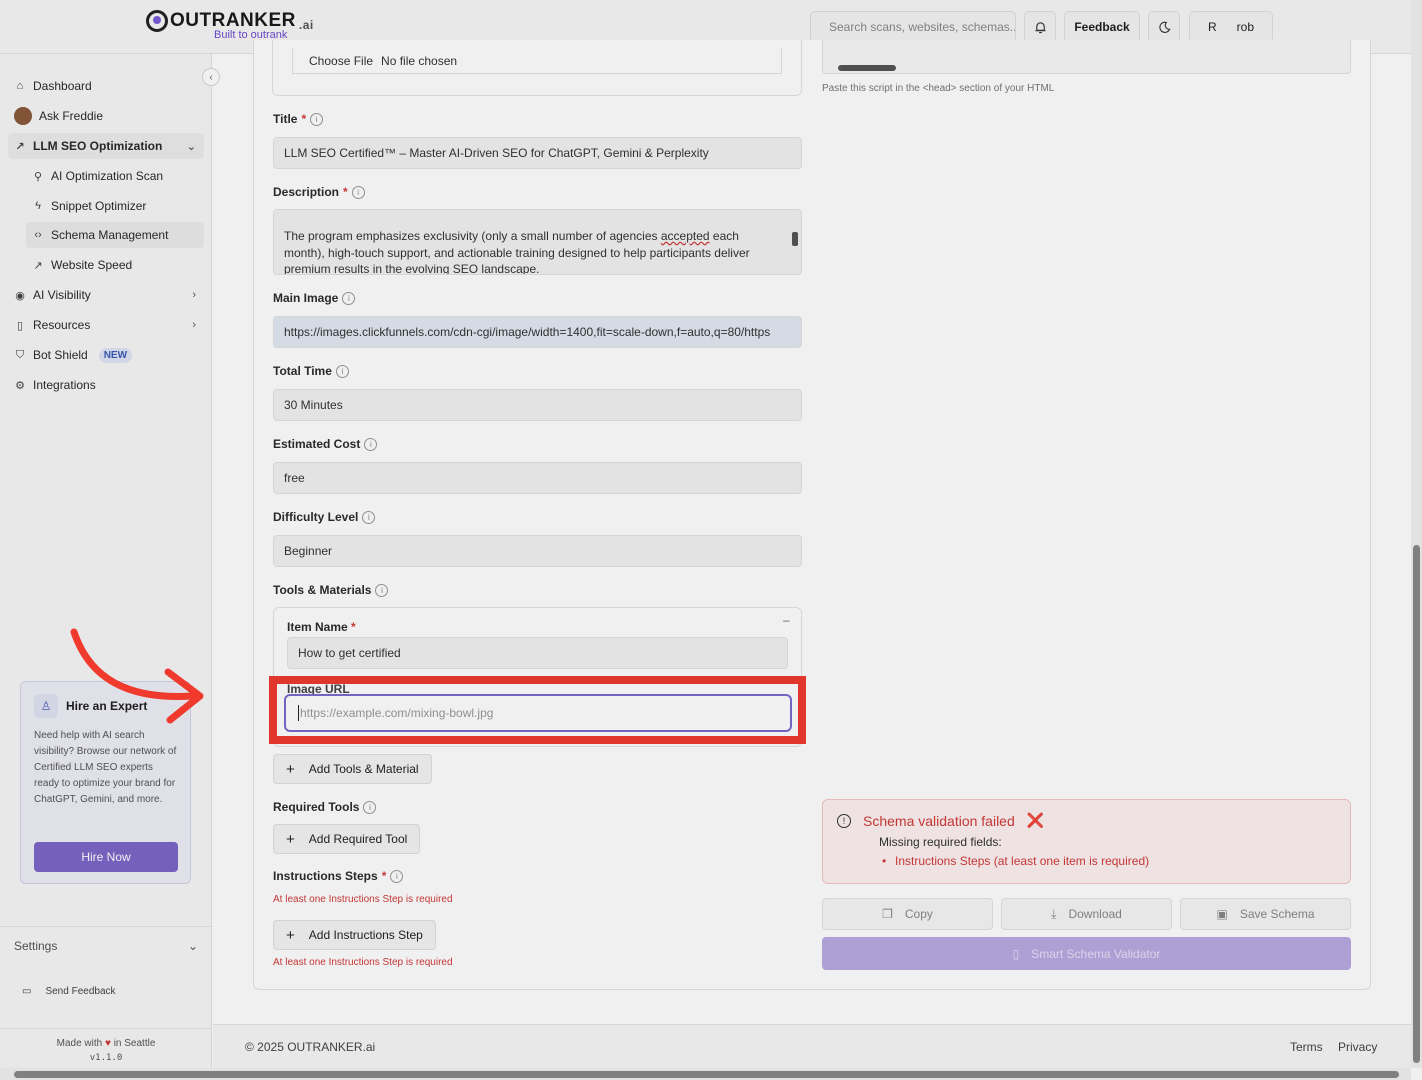  What do you see at coordinates (64, 385) in the screenshot?
I see `sidebar-item-label: Integrations` at bounding box center [64, 385].